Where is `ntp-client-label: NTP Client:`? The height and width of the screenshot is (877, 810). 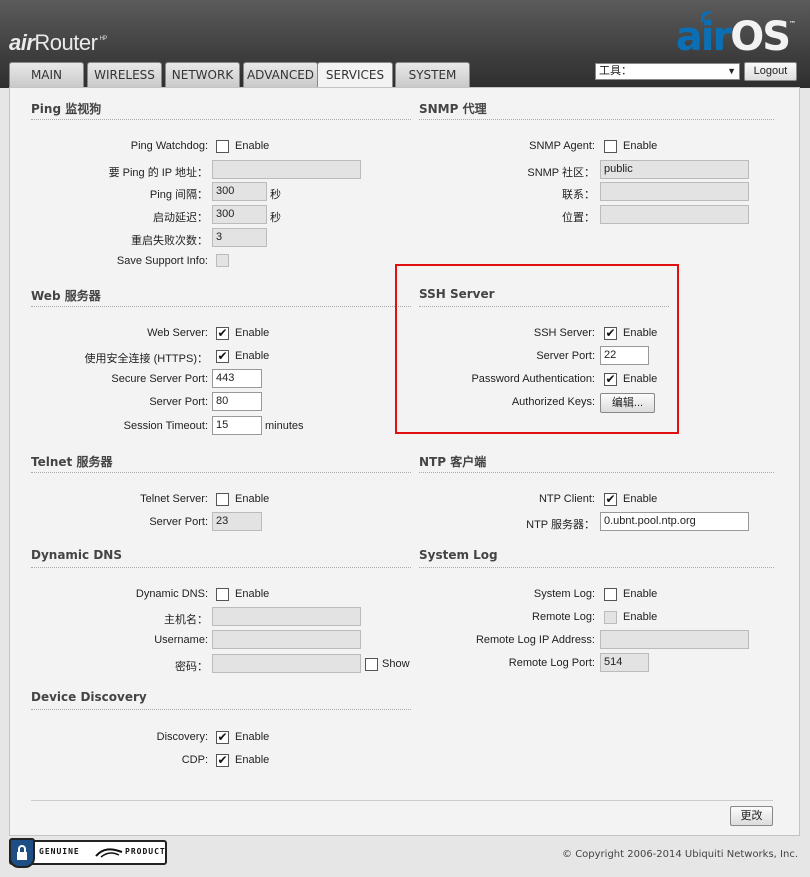 ntp-client-label: NTP Client: is located at coordinates (566, 499).